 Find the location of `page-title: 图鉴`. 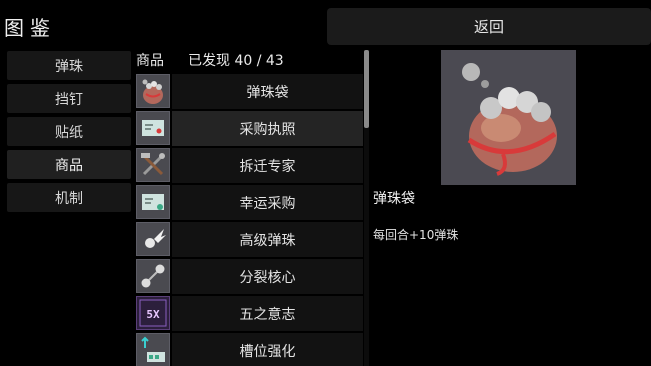

page-title: 图鉴 is located at coordinates (30, 28).